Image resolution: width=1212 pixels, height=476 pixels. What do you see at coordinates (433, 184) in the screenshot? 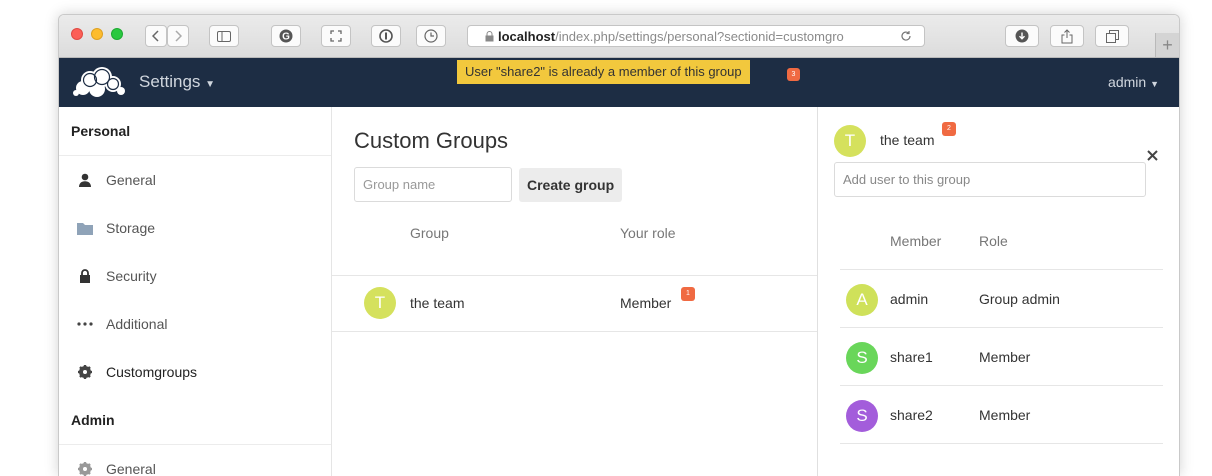
I see `group-name-input` at bounding box center [433, 184].